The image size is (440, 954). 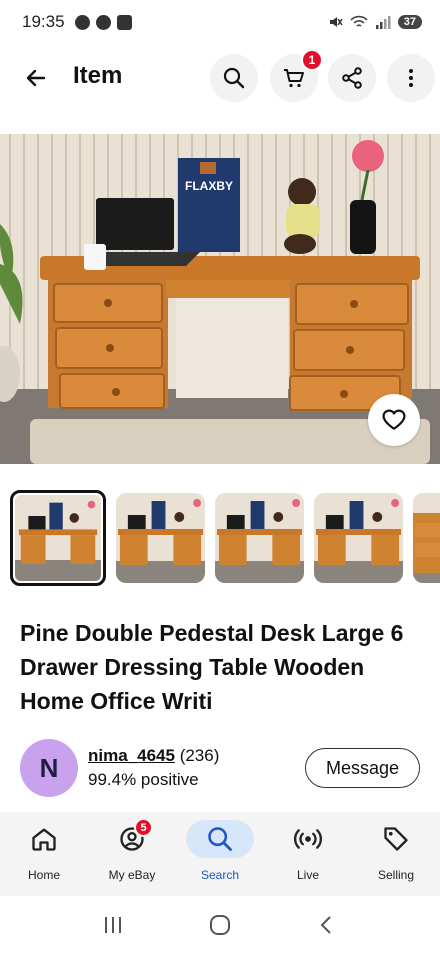 I want to click on back-chevron-icon, so click(x=327, y=925).